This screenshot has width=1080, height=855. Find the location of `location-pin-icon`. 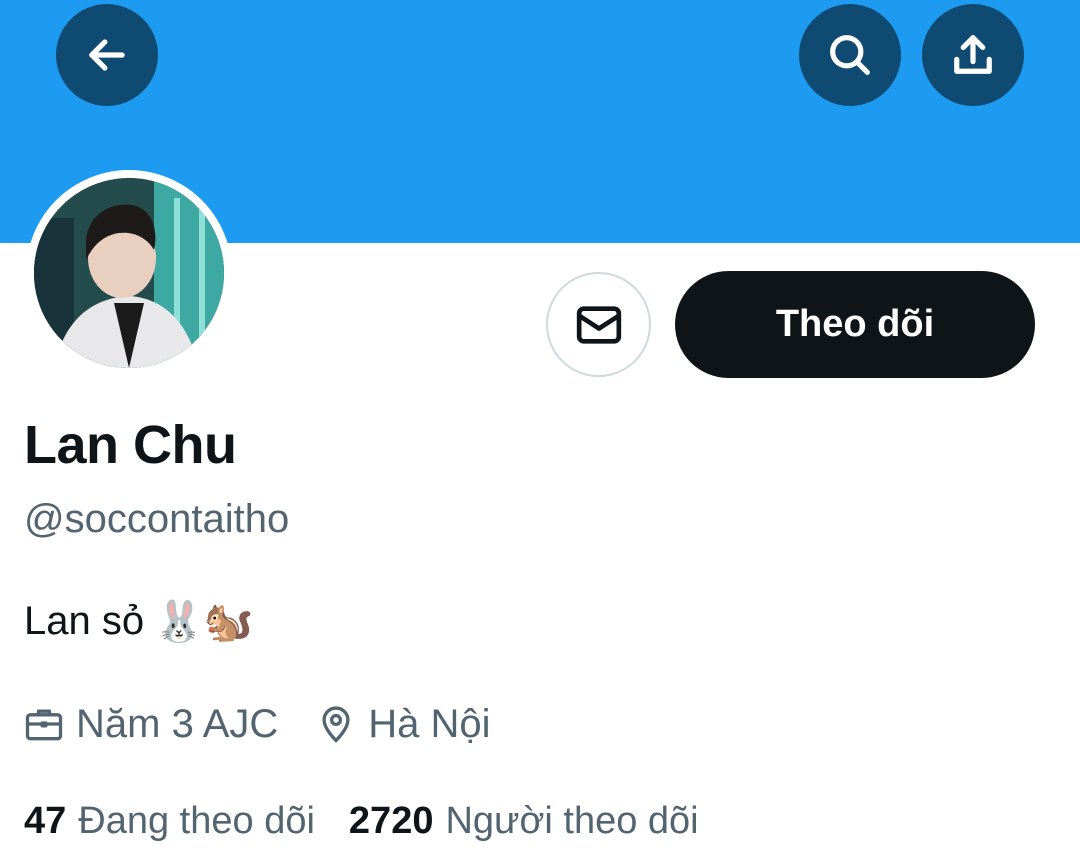

location-pin-icon is located at coordinates (336, 724).